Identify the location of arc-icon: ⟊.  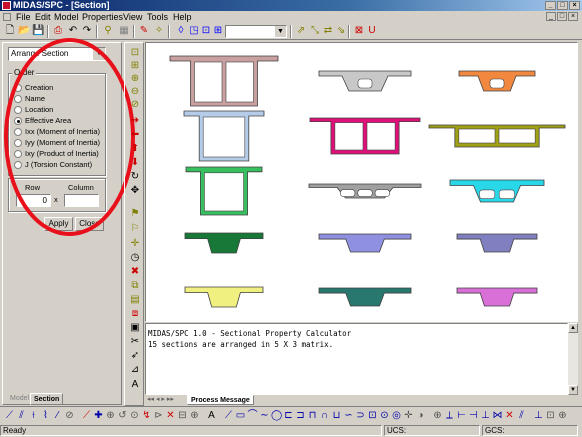
(33, 416).